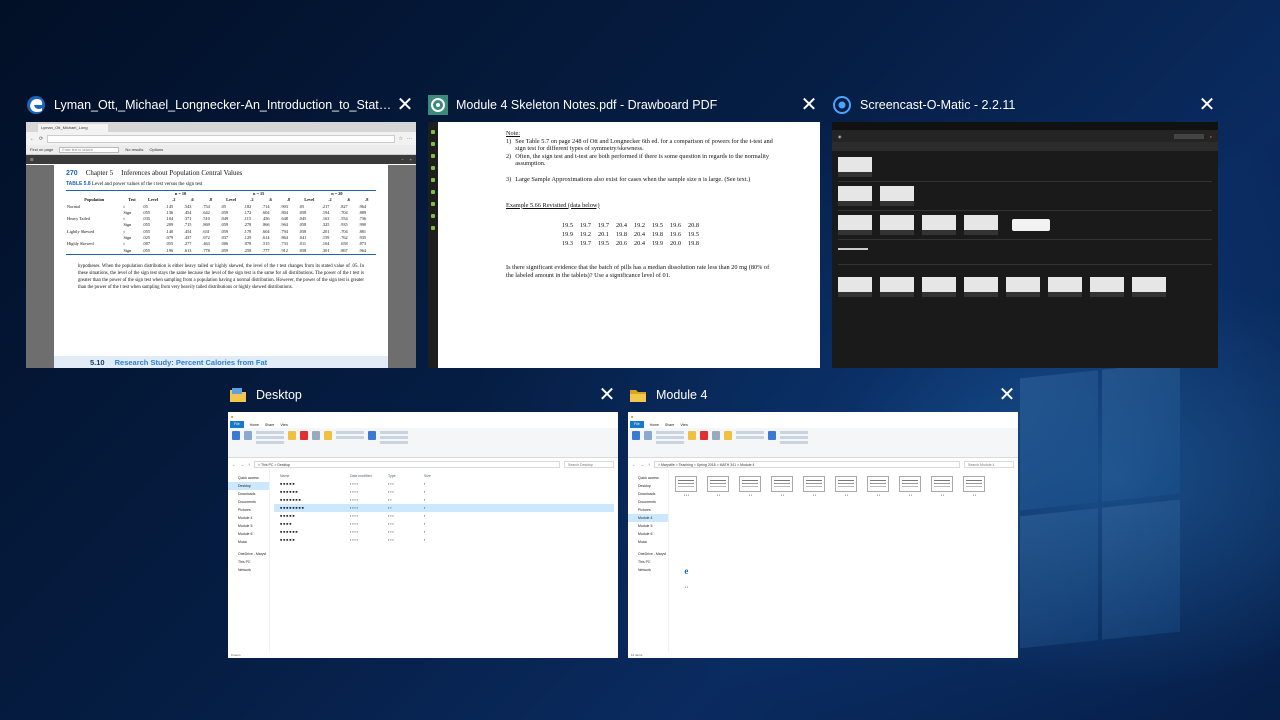 This screenshot has width=1280, height=720. I want to click on nav-item: Music, so click(248, 542).